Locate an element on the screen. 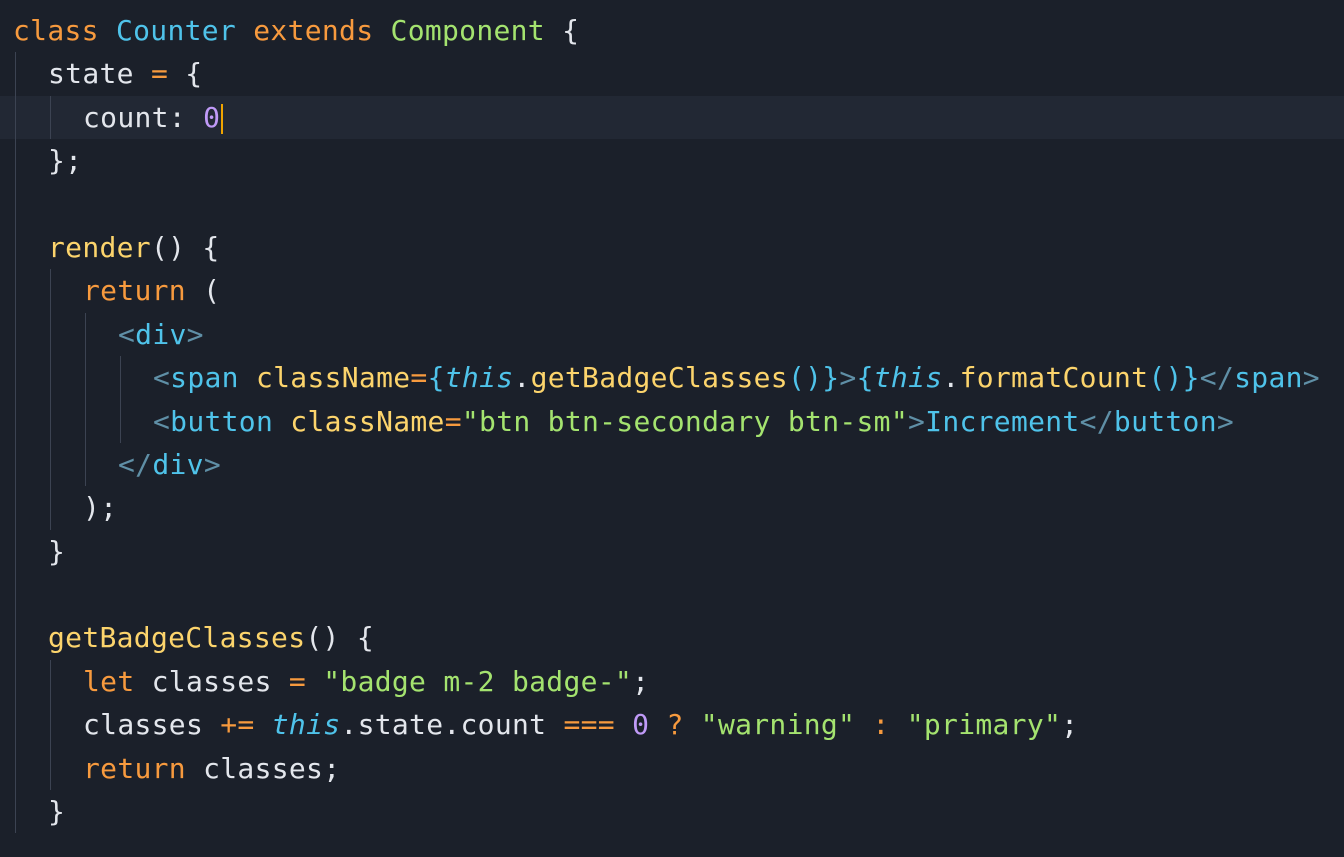 Image resolution: width=1344 pixels, height=857 pixels. code-line: return classes; is located at coordinates (672, 768).